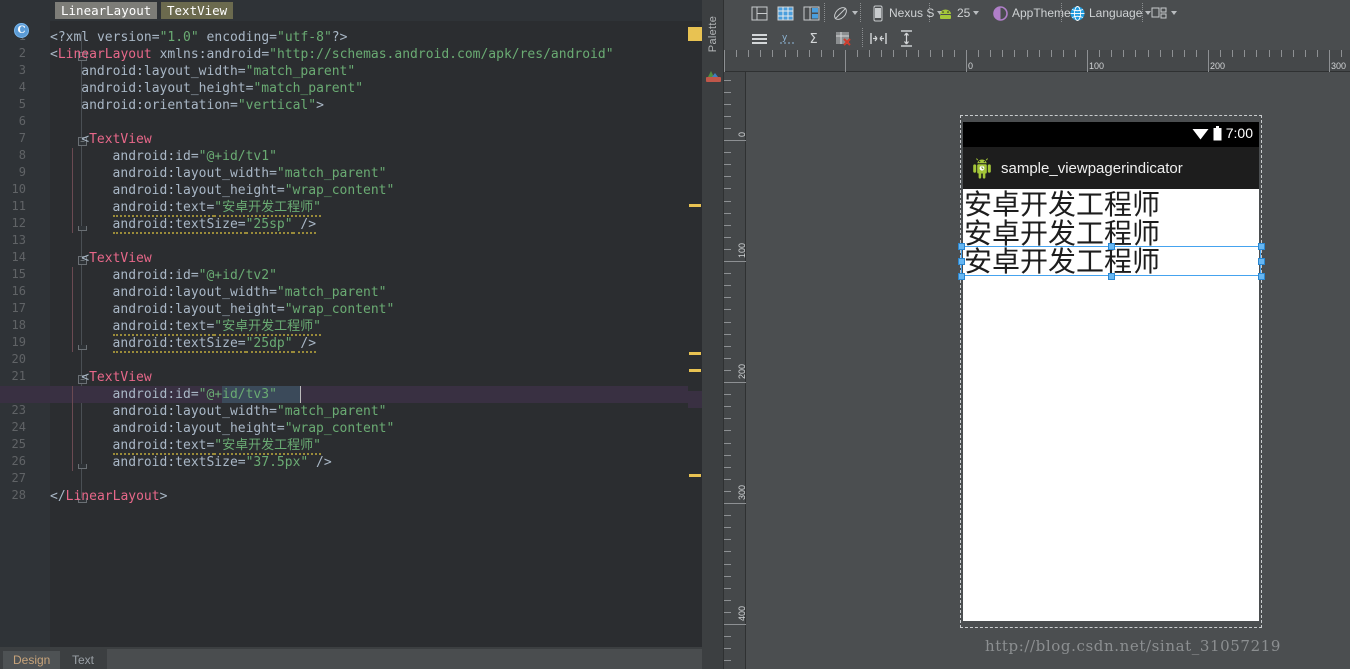  I want to click on line-number: 27, so click(18, 478).